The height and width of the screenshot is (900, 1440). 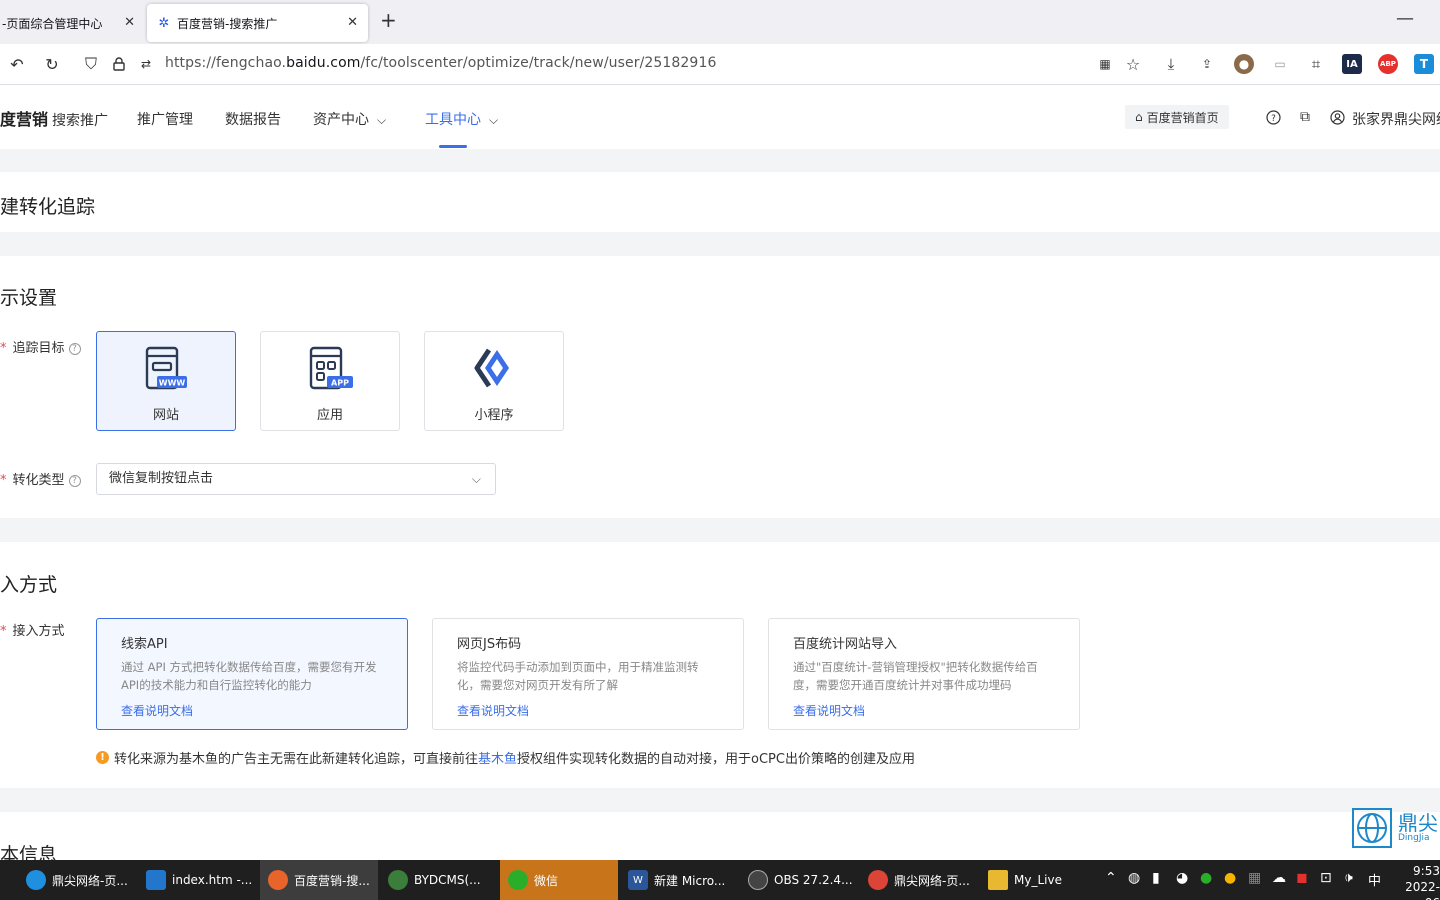 I want to click on user-icon, so click(x=1337, y=117).